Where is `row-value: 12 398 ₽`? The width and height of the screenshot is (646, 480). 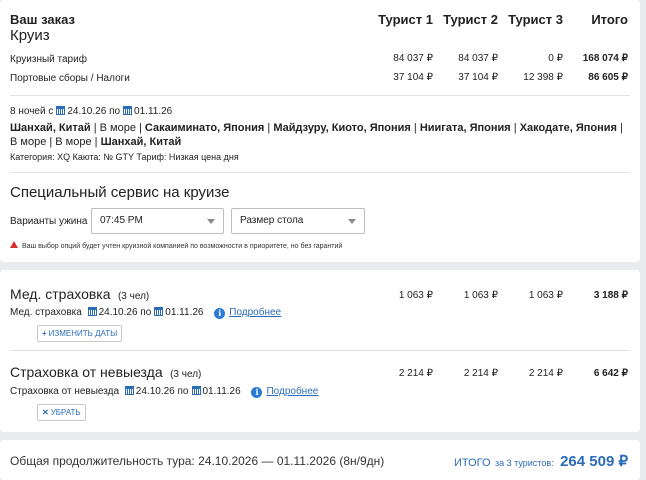 row-value: 12 398 ₽ is located at coordinates (543, 77).